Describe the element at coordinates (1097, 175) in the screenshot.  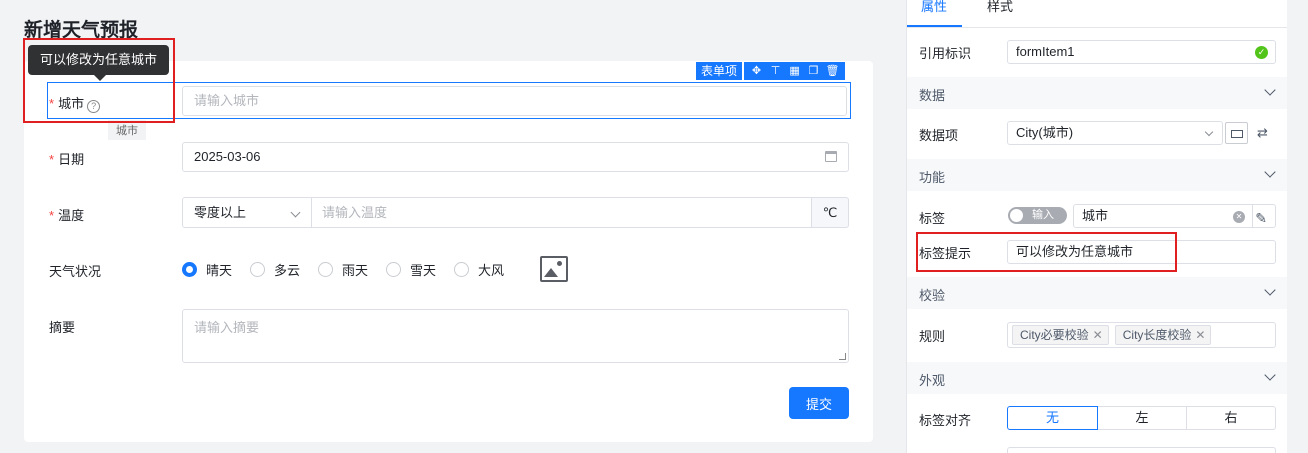
I see `section-function: 功能` at that location.